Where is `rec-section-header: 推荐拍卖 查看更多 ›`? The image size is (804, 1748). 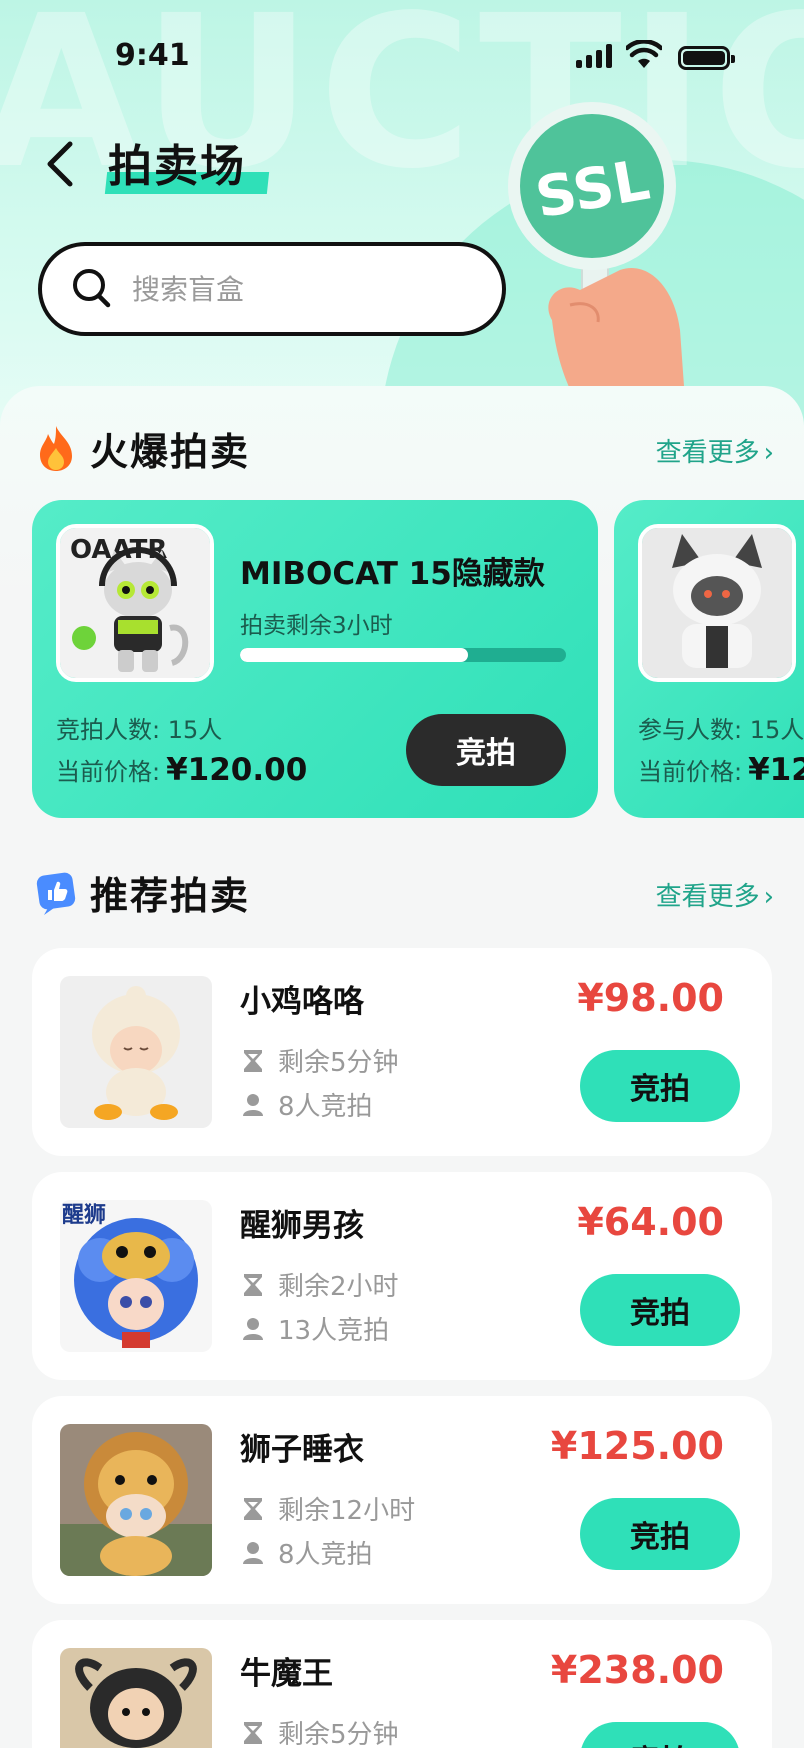 rec-section-header: 推荐拍卖 查看更多 › is located at coordinates (404, 892).